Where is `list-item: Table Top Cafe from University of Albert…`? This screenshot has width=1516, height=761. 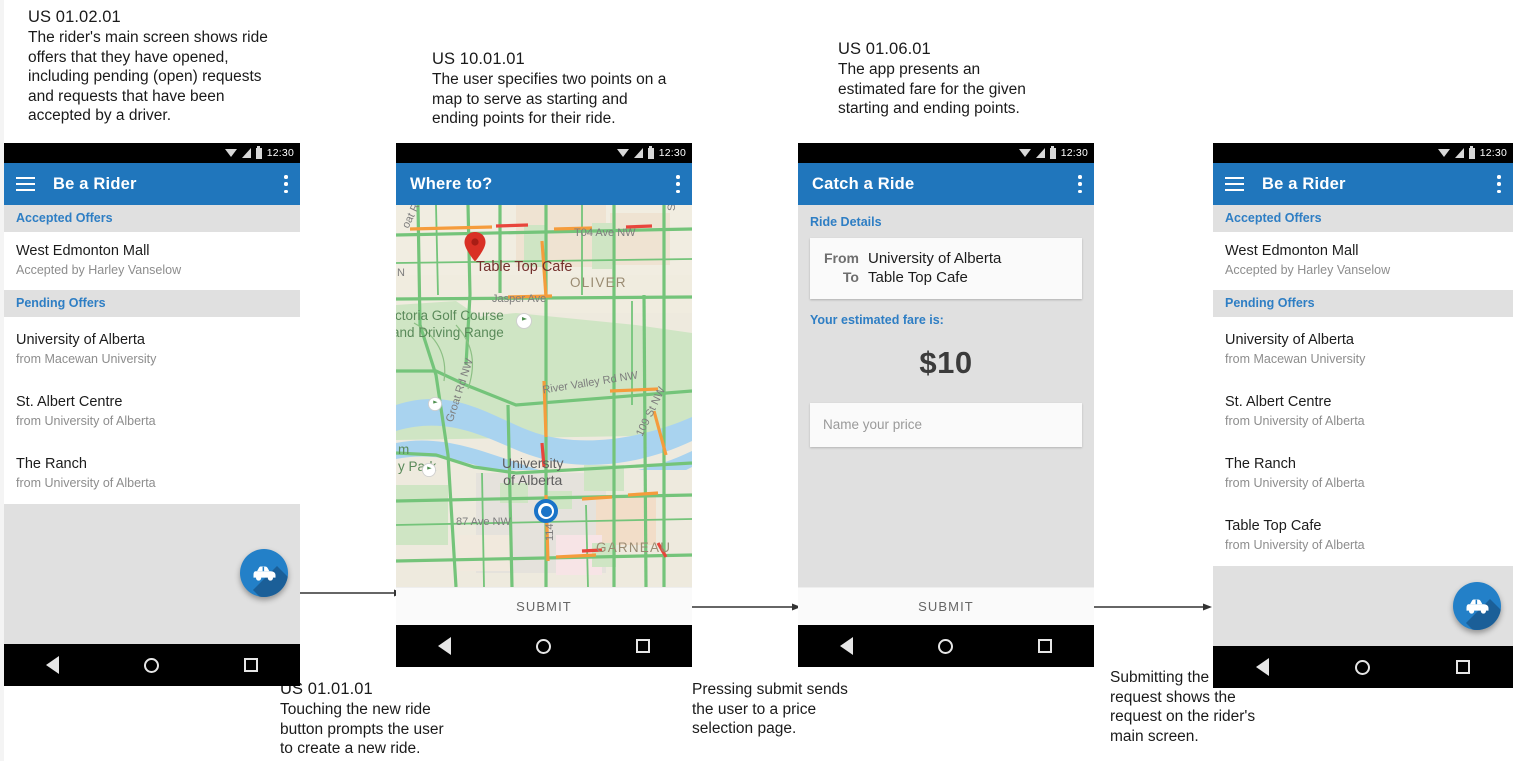 list-item: Table Top Cafe from University of Albert… is located at coordinates (1363, 537).